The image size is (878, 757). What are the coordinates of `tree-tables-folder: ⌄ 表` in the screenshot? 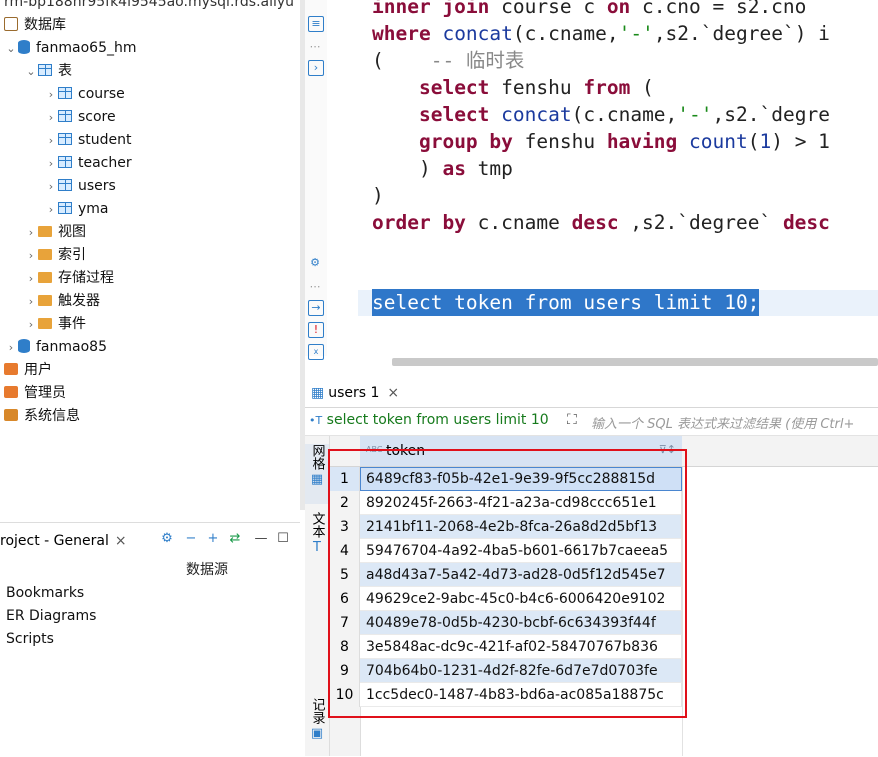 It's located at (48, 71).